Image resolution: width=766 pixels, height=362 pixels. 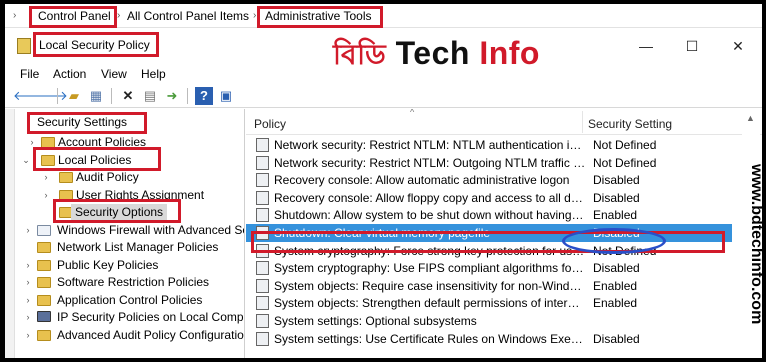 What do you see at coordinates (375, 321) in the screenshot?
I see `policy-name: System settings: Optional subsystems` at bounding box center [375, 321].